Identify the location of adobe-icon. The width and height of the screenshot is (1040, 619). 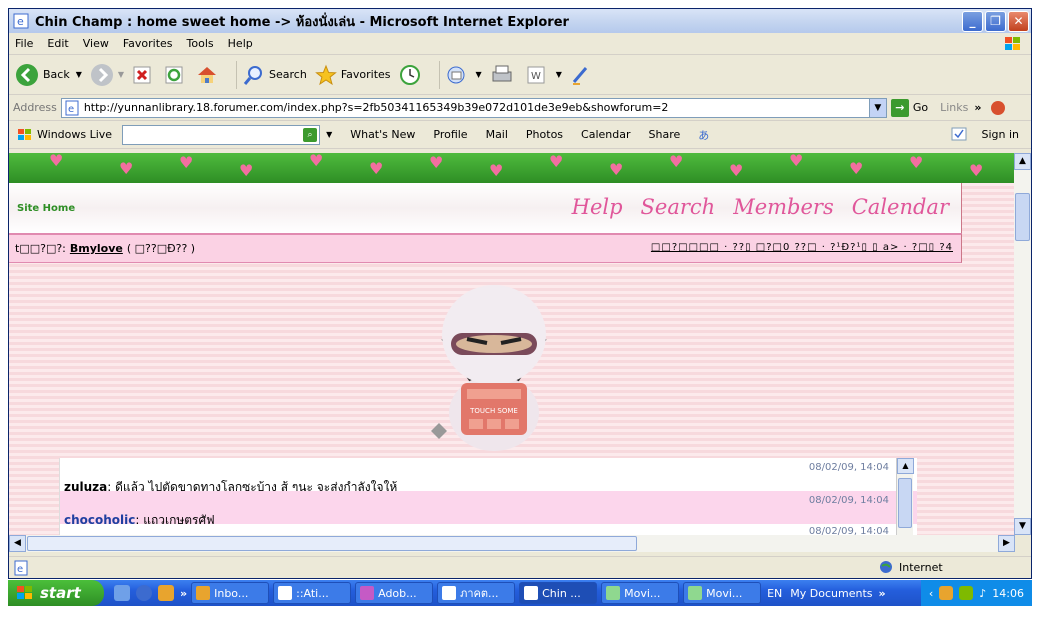
(367, 593).